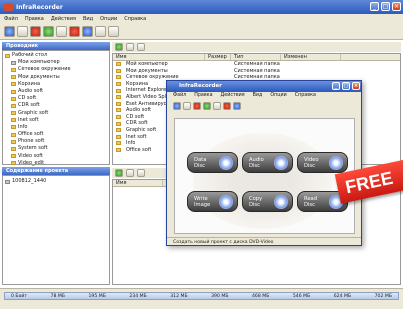 The width and height of the screenshot is (403, 309). What do you see at coordinates (383, 296) in the screenshot?
I see `scale-tick-label: 702 МБ` at bounding box center [383, 296].